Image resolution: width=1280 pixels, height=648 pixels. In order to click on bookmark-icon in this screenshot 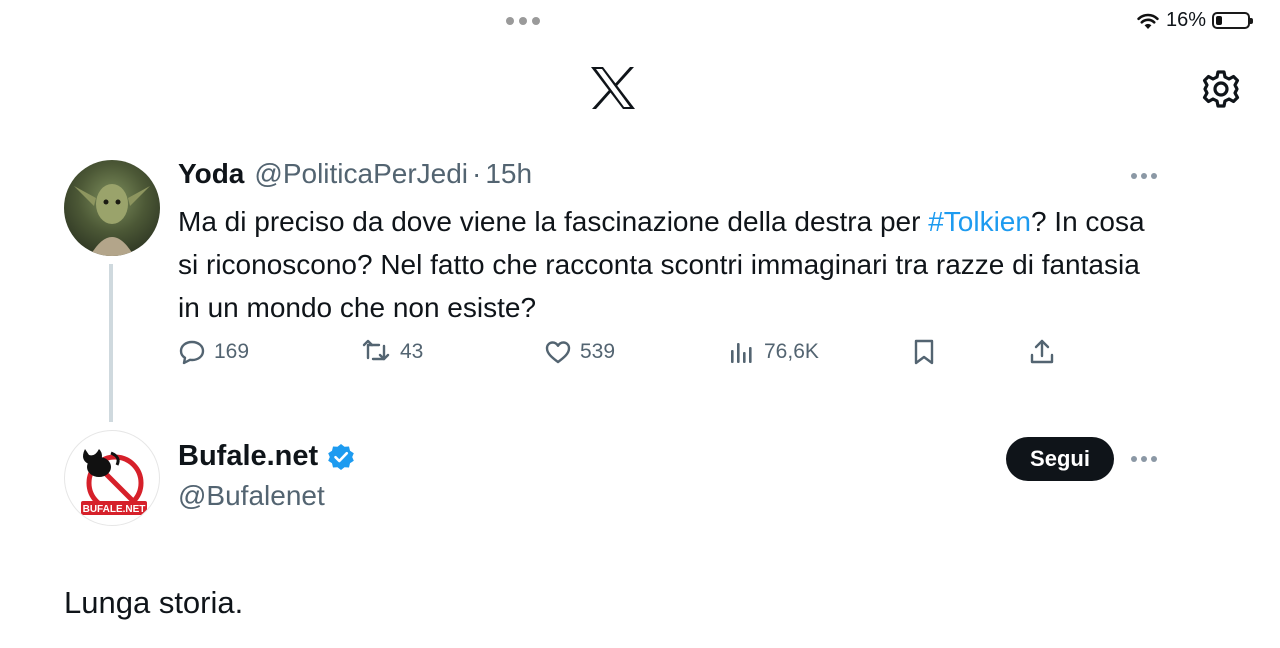, I will do `click(924, 352)`.